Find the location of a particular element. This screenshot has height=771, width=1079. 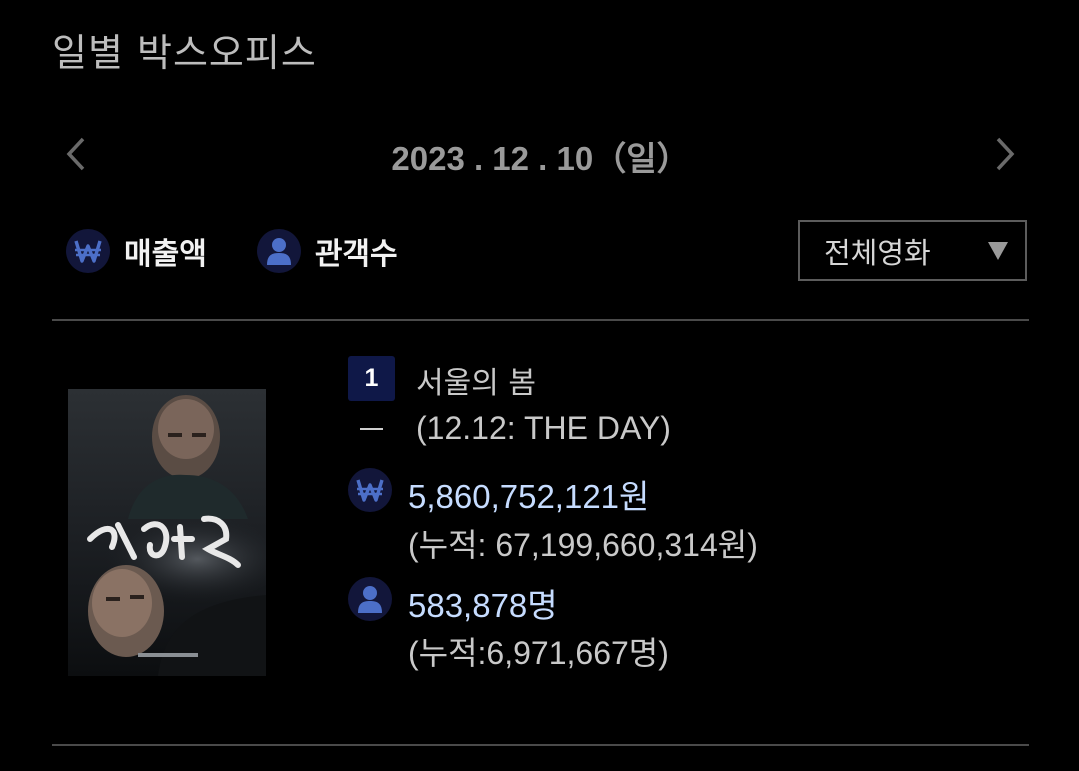

bottom-divider is located at coordinates (540, 745).